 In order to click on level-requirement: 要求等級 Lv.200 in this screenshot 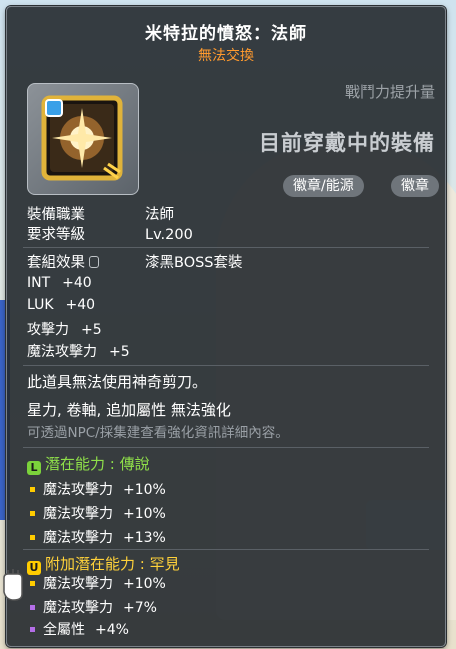, I will do `click(110, 233)`.